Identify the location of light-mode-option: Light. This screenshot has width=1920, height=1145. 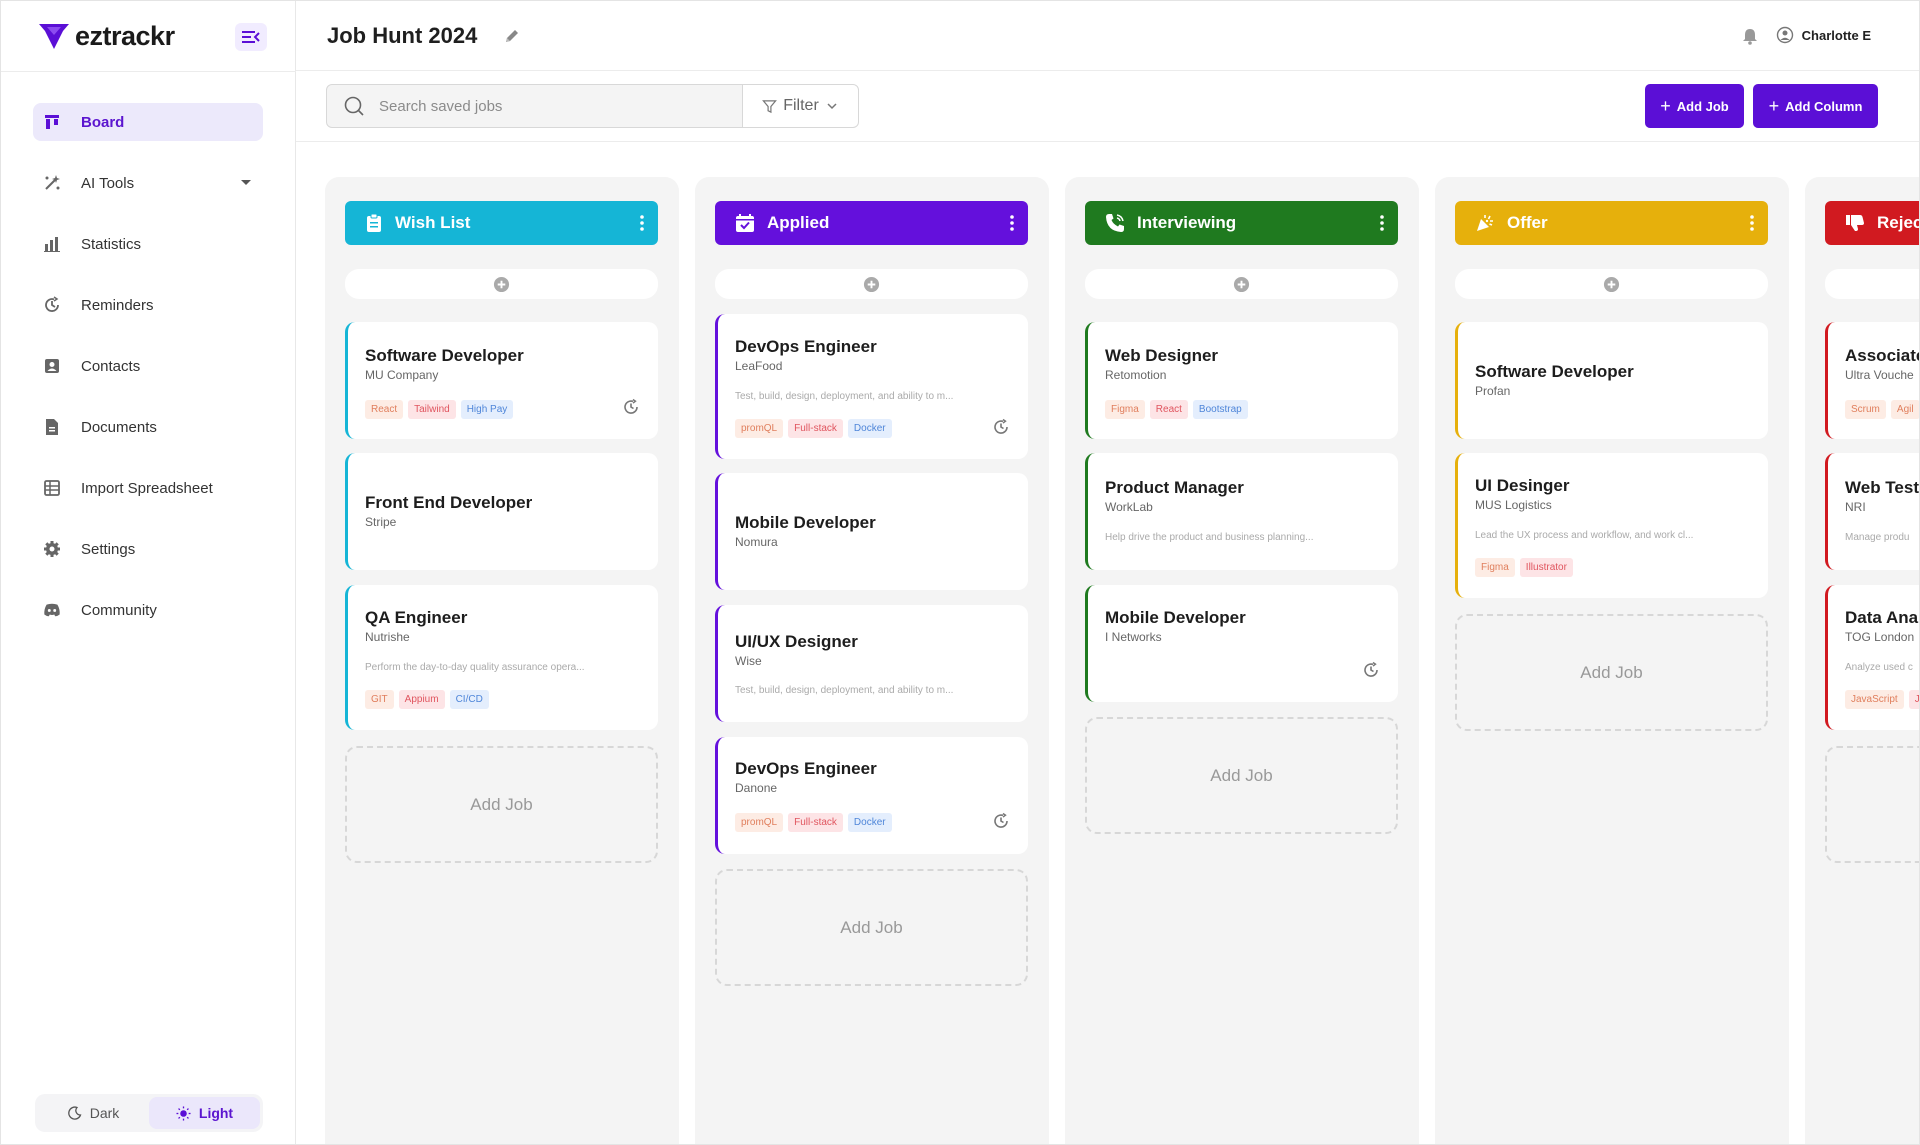
(204, 1113).